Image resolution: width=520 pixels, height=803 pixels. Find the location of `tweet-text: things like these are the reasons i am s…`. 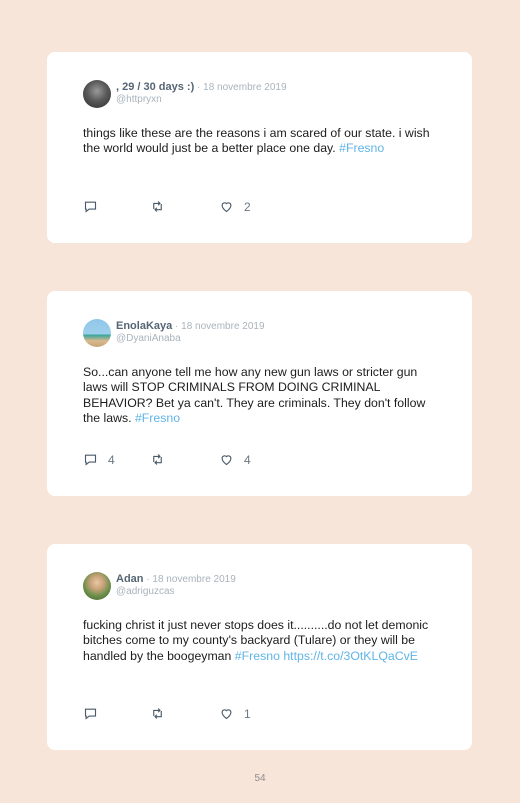

tweet-text: things like these are the reasons i am s… is located at coordinates (263, 141).